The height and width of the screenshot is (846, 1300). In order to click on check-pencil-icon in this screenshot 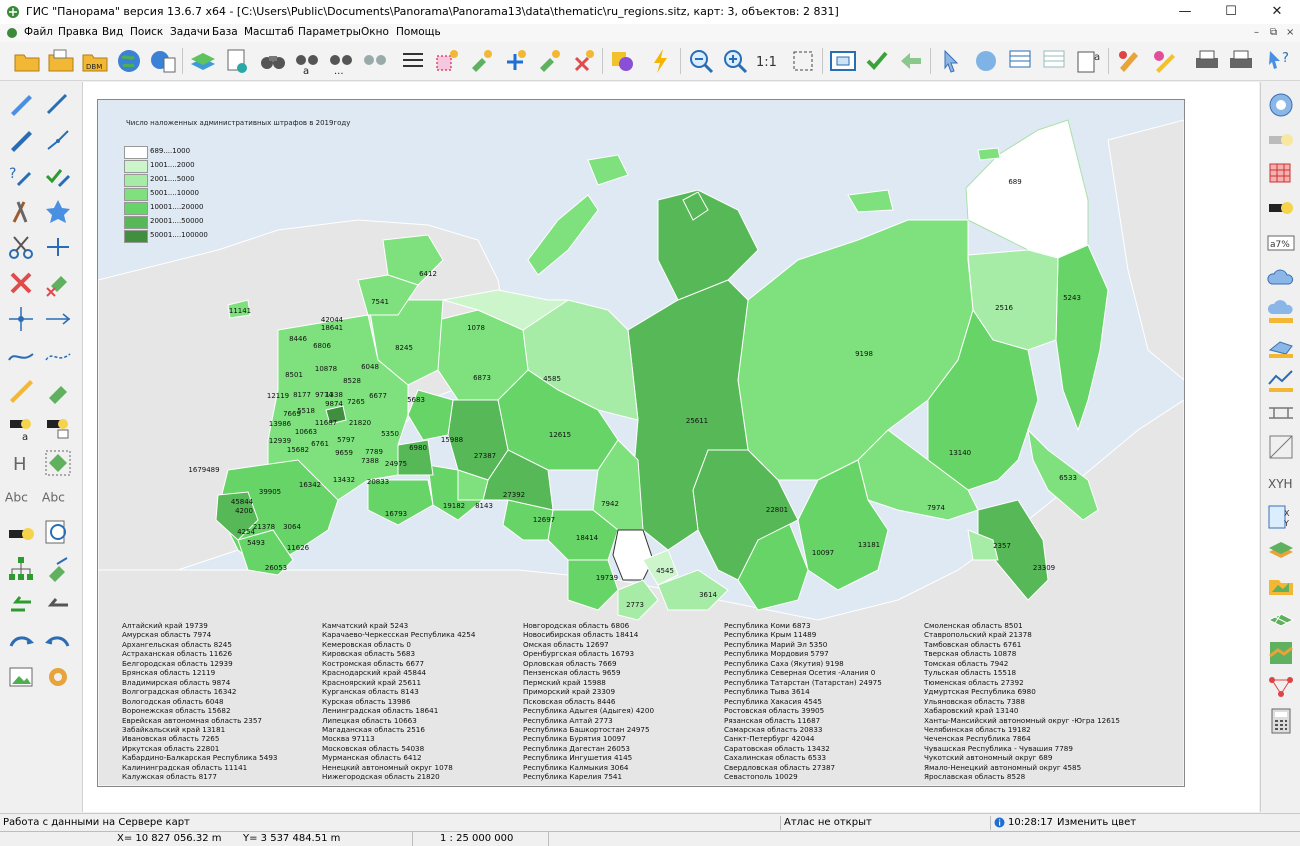, I will do `click(58, 175)`.